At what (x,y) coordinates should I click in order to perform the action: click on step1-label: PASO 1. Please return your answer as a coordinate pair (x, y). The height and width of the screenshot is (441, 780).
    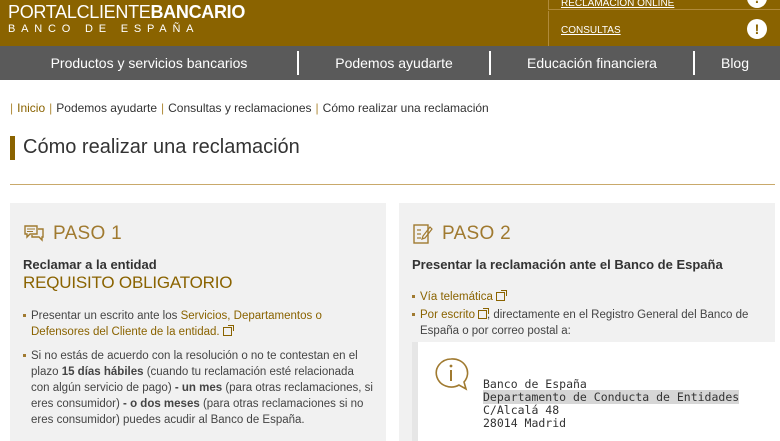
    Looking at the image, I should click on (88, 233).